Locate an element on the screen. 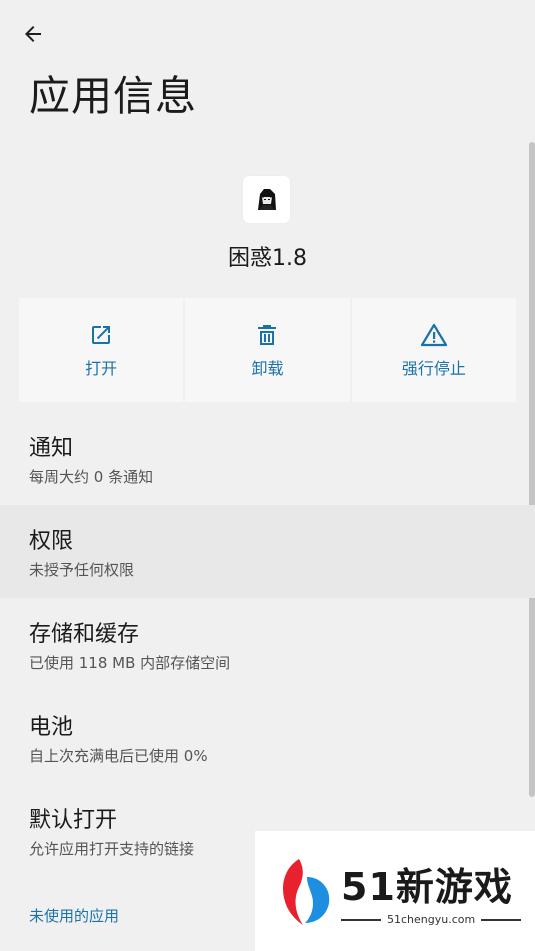 The height and width of the screenshot is (951, 535). watermark-brand: 51新游戏 is located at coordinates (427, 887).